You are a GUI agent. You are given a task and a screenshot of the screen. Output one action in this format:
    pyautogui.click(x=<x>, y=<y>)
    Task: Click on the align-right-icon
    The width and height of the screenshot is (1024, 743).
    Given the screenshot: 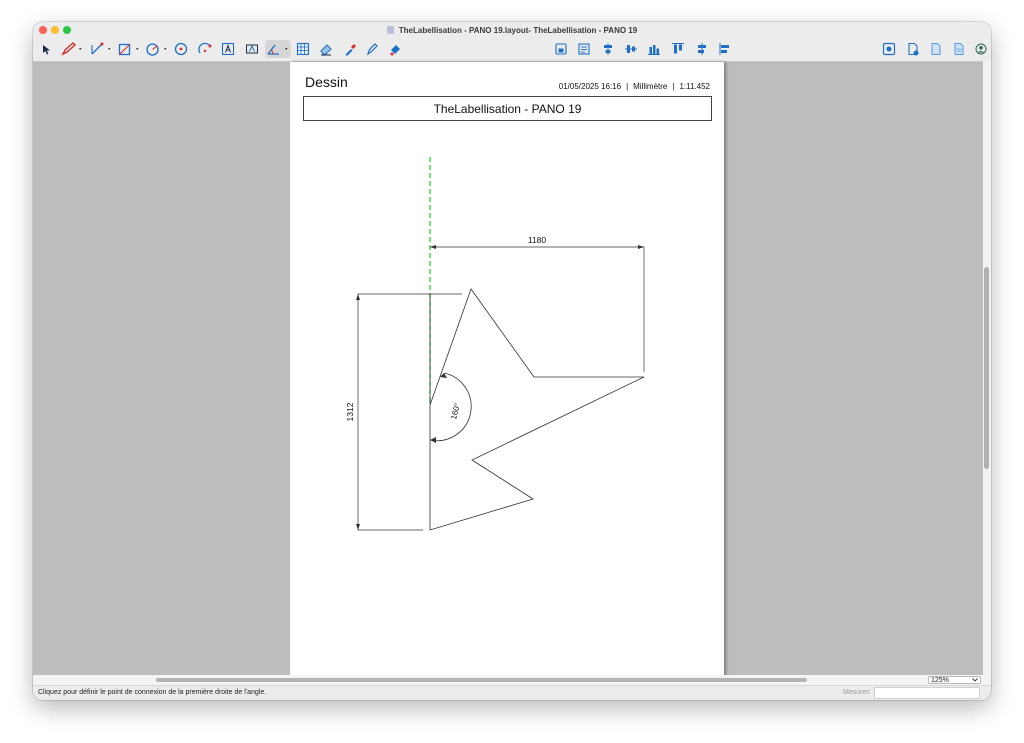 What is the action you would take?
    pyautogui.click(x=724, y=49)
    